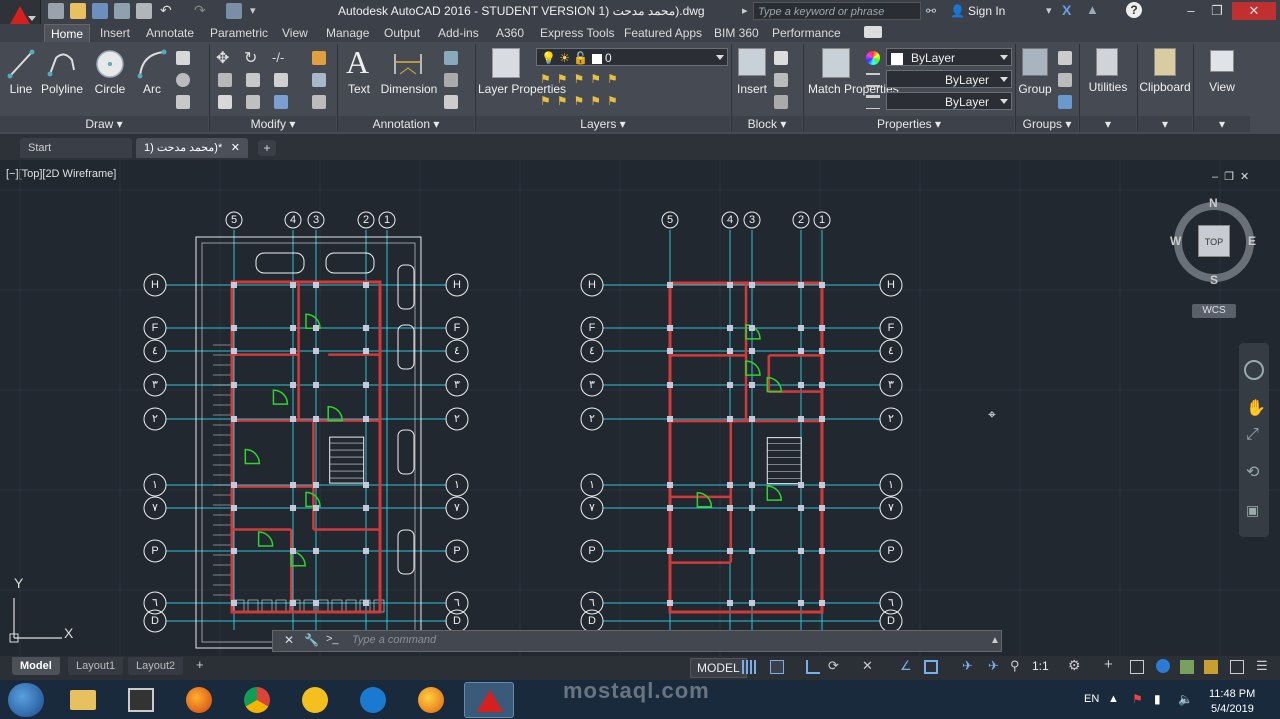 This screenshot has width=1280, height=719. Describe the element at coordinates (1237, 667) in the screenshot. I see `hardware-acceleration-icon` at that location.